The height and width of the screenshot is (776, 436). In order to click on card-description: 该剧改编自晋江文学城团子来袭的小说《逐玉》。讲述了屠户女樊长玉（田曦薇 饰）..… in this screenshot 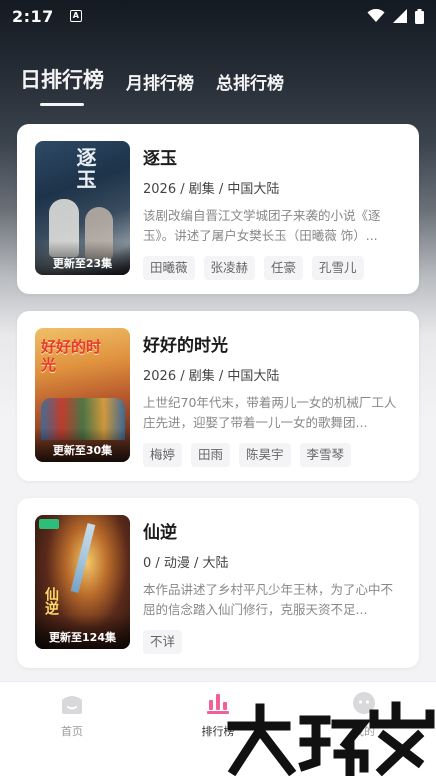, I will do `click(262, 225)`.